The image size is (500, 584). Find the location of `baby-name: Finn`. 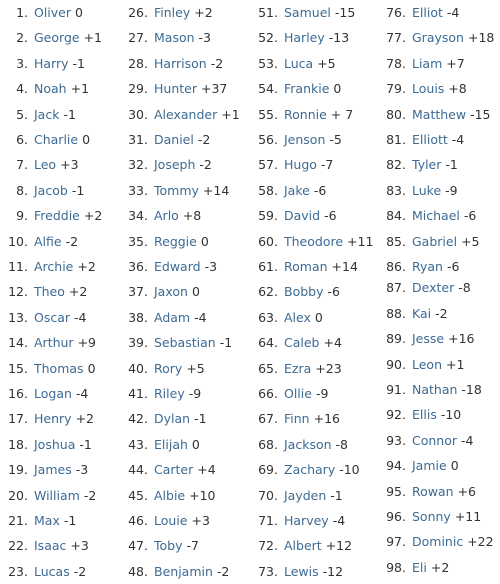

baby-name: Finn is located at coordinates (297, 419).